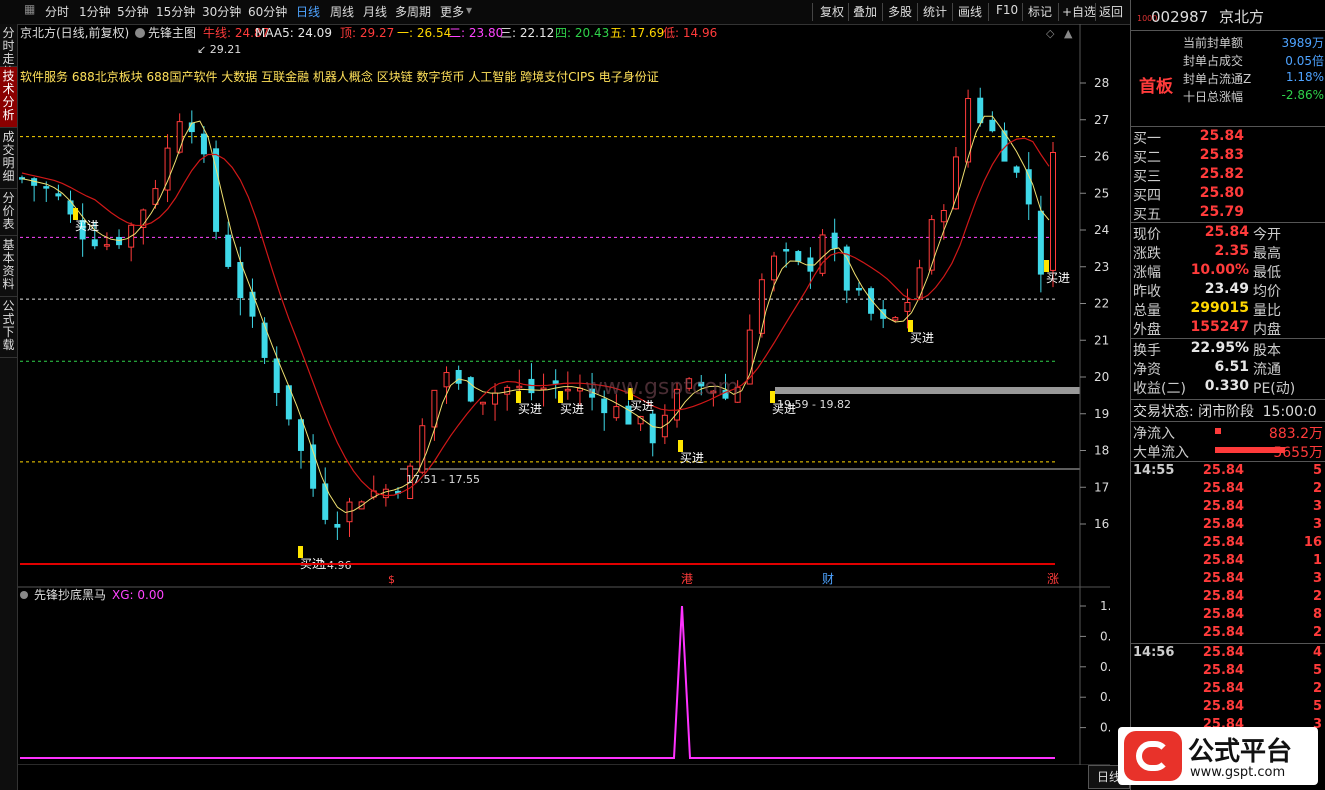 This screenshot has width=1325, height=790. What do you see at coordinates (690, 33) in the screenshot?
I see `indicator-8: 低: 14.96` at bounding box center [690, 33].